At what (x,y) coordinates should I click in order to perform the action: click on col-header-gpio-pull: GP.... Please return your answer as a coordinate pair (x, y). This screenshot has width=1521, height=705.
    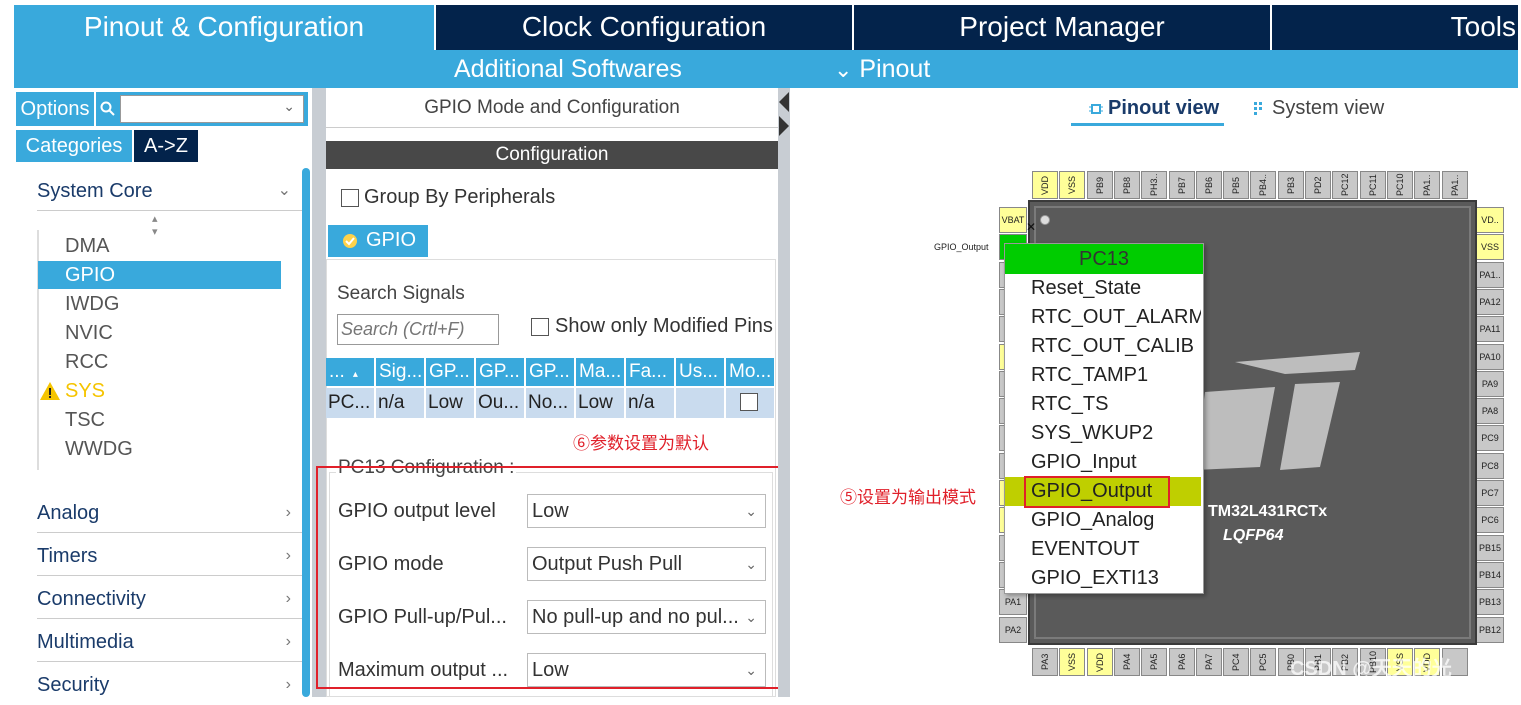
    Looking at the image, I should click on (551, 372).